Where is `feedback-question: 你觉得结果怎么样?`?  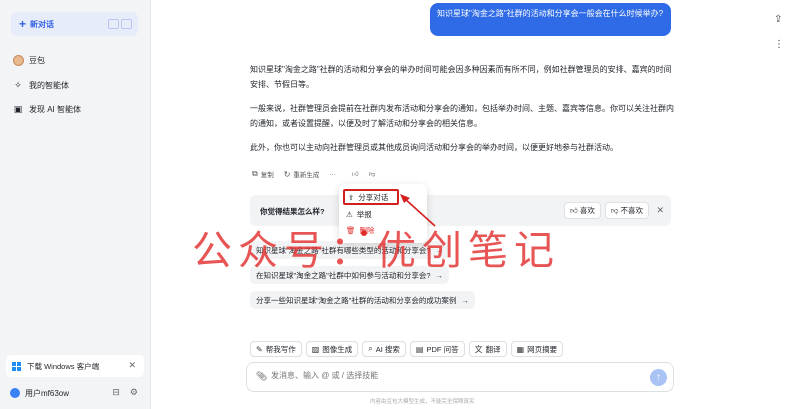 feedback-question: 你觉得结果怎么样? is located at coordinates (292, 211).